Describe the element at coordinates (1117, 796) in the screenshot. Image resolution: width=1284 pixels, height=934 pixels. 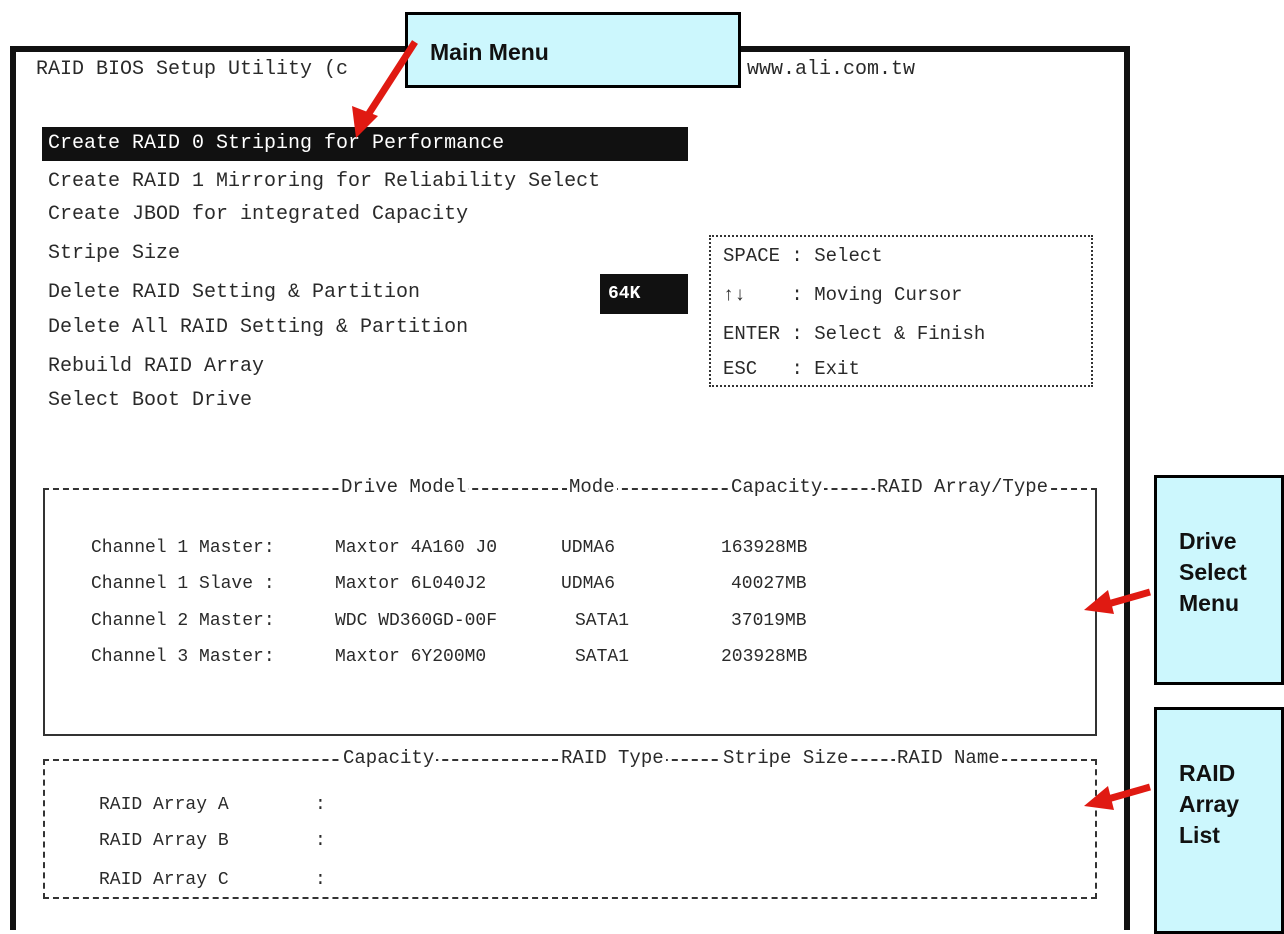
I see `arrow-raid-list` at that location.